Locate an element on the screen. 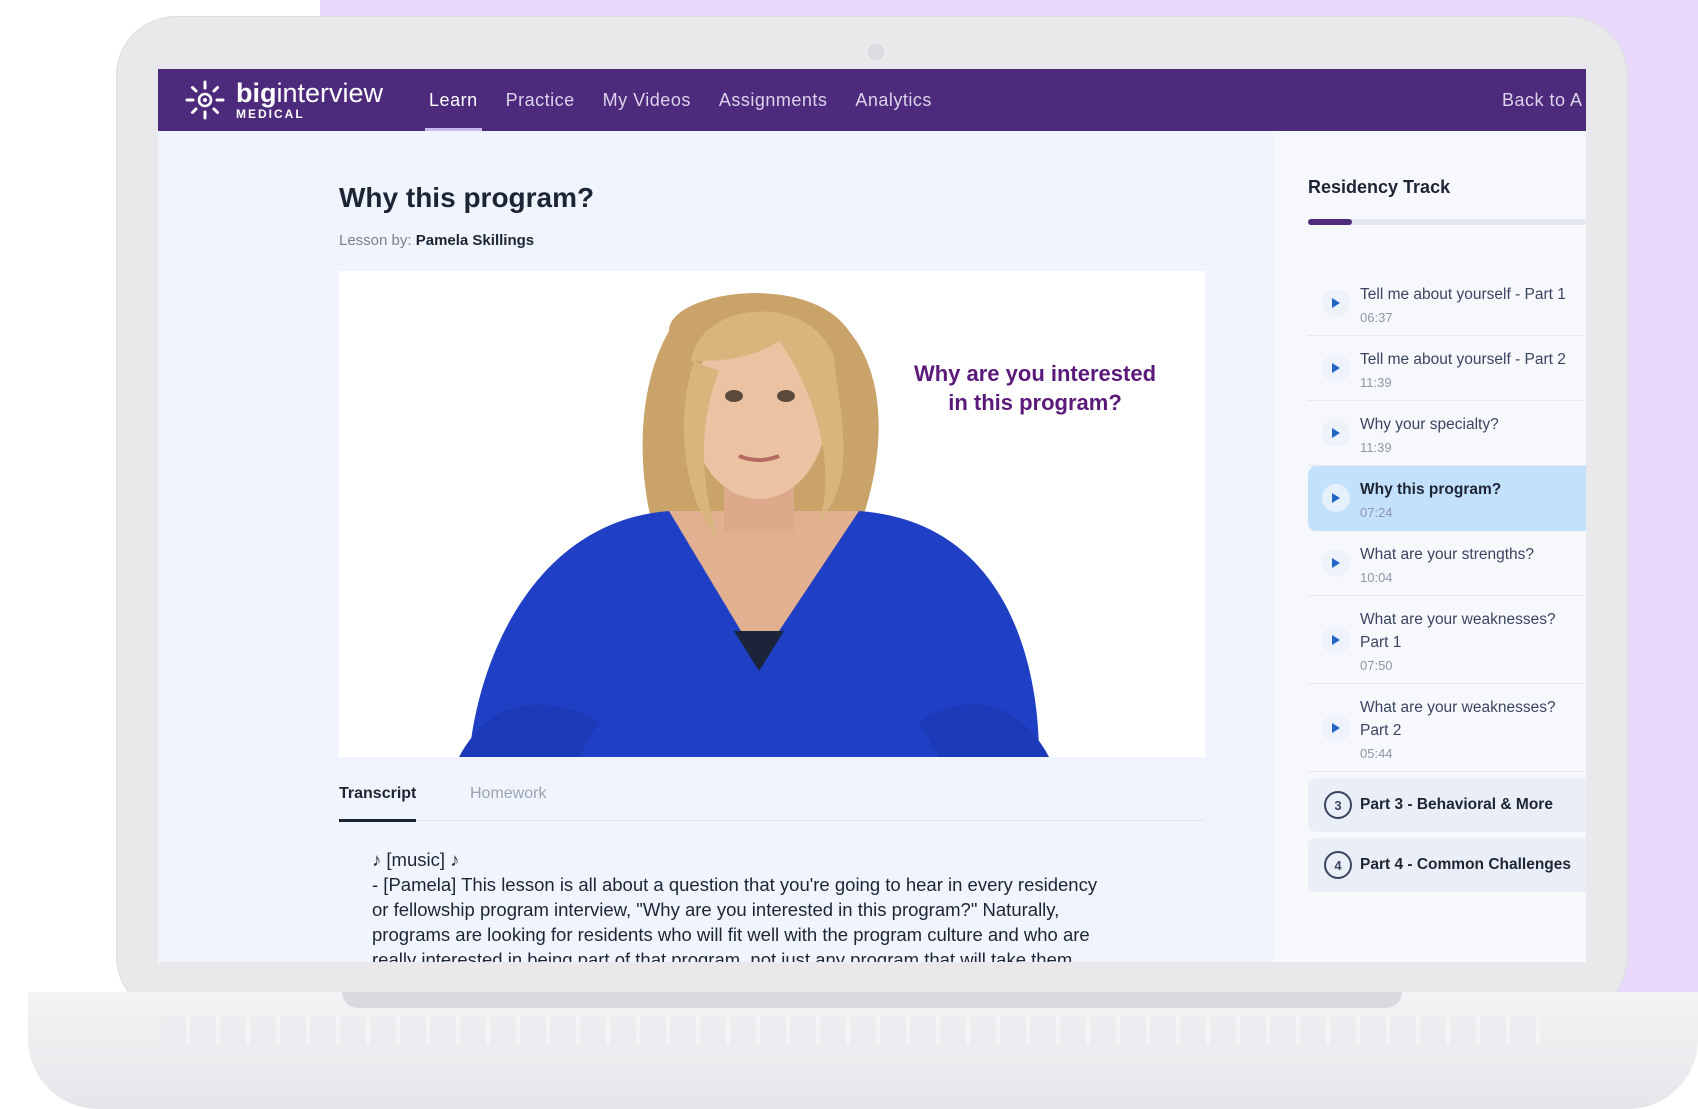 The height and width of the screenshot is (1109, 1698). video-caption-line2: in this program? is located at coordinates (1035, 402).